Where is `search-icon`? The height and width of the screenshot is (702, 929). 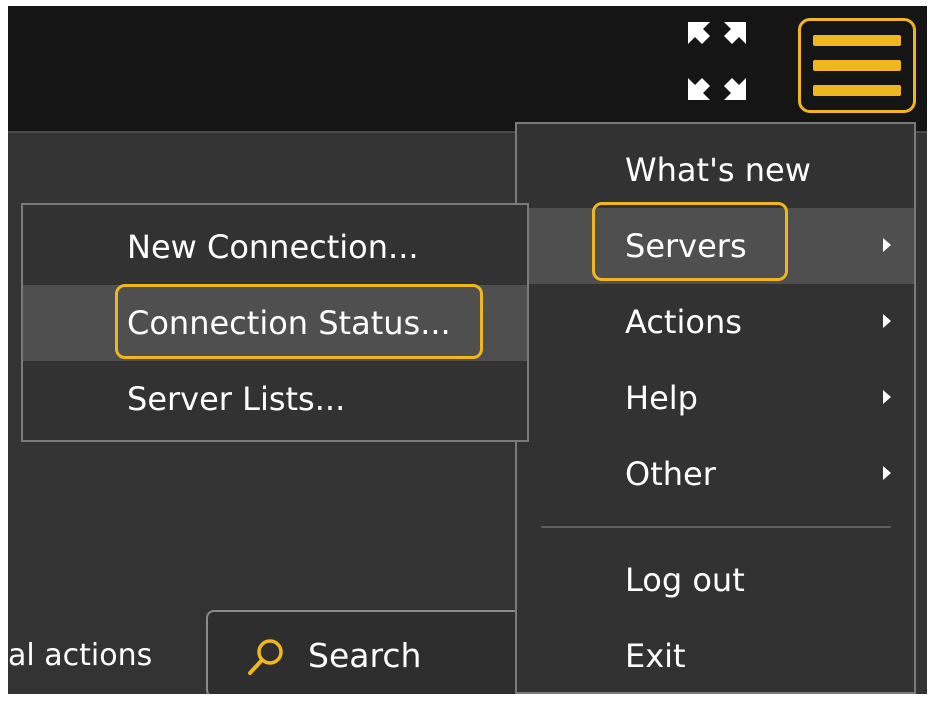
search-icon is located at coordinates (266, 659).